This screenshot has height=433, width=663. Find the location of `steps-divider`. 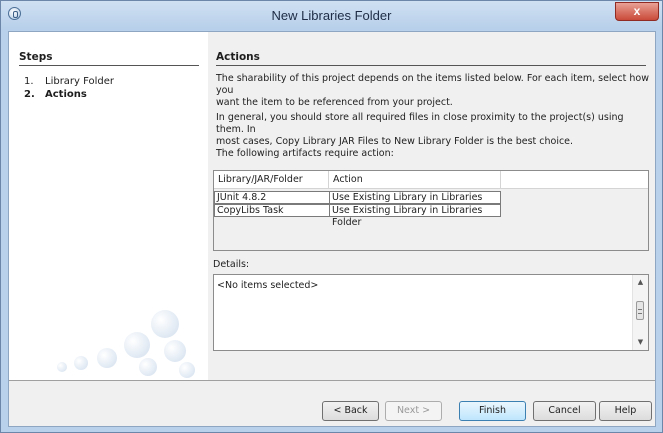

steps-divider is located at coordinates (109, 65).